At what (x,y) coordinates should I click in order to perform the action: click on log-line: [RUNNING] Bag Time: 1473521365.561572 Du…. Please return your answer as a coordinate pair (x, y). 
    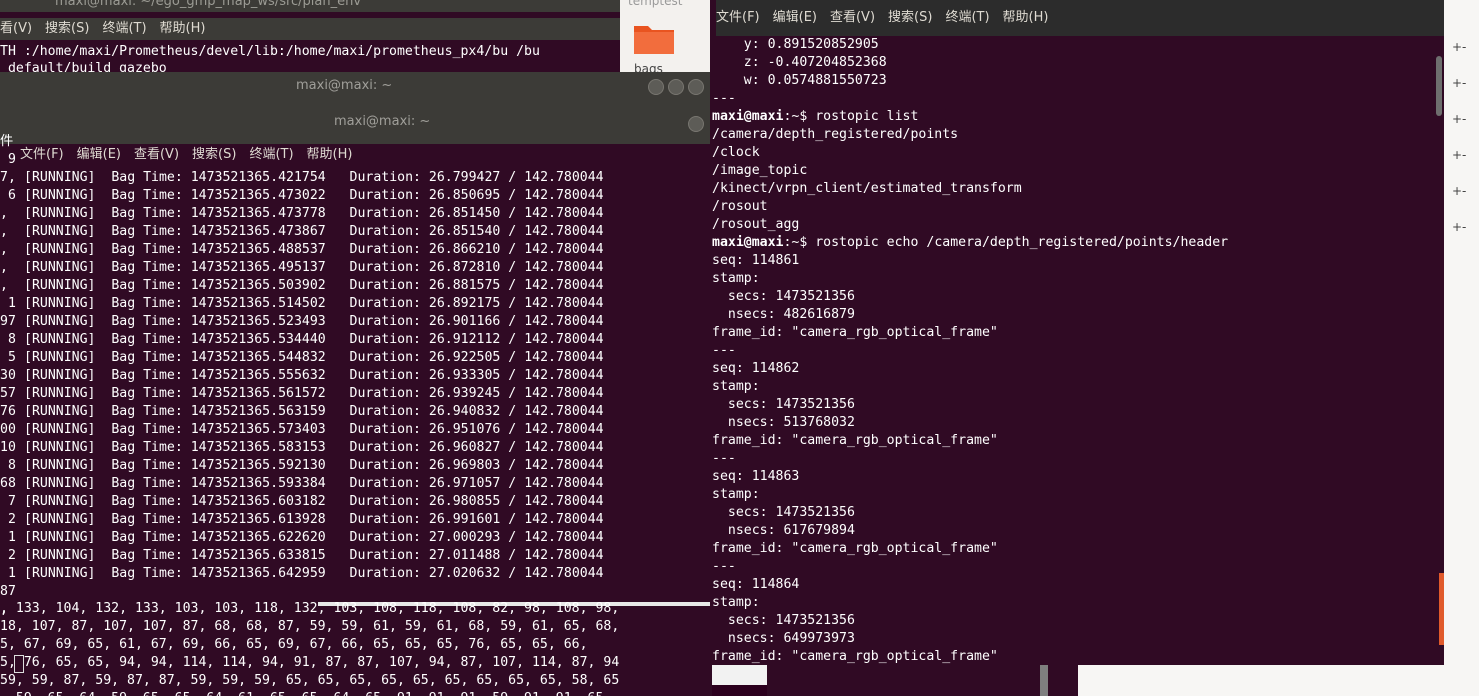
    Looking at the image, I should click on (314, 393).